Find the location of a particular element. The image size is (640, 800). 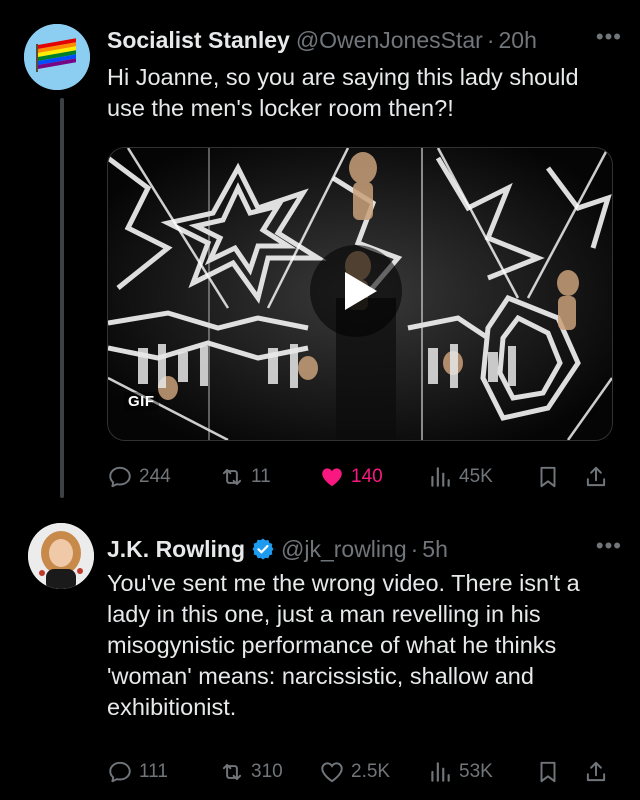

views-button: 45K is located at coordinates (460, 477).